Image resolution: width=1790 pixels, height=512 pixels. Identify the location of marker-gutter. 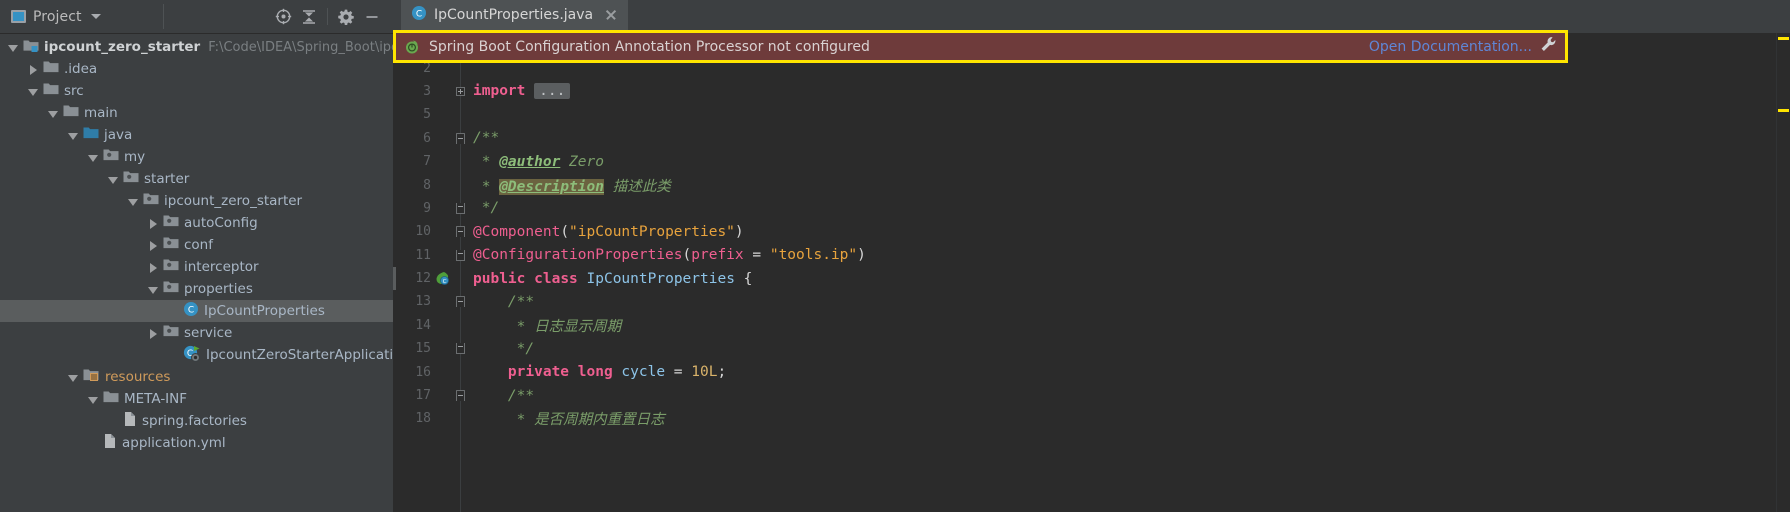
(1783, 272).